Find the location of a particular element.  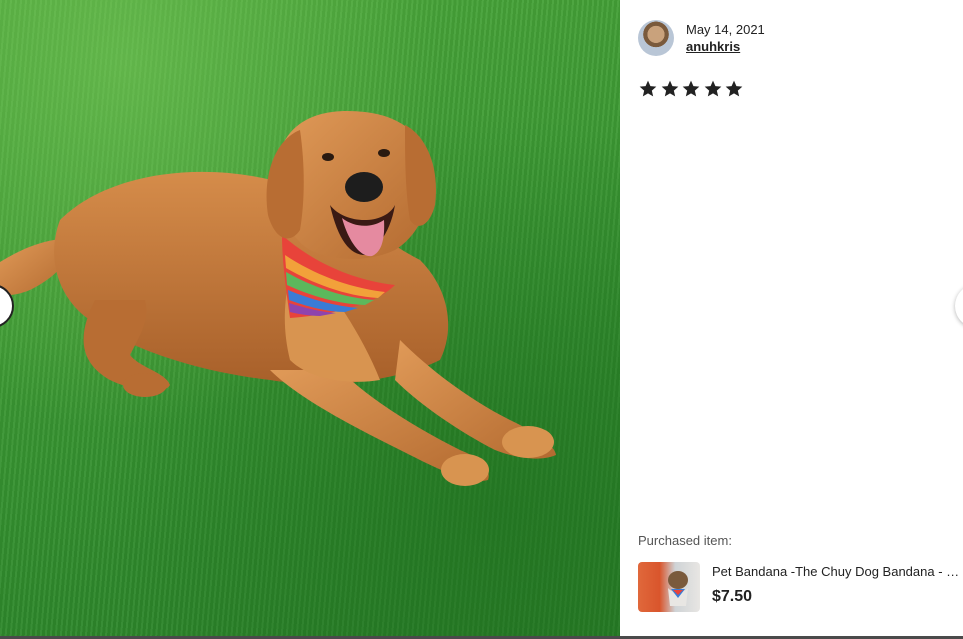

reviewer-header: May 14, 2021 anuhkris is located at coordinates (701, 38).